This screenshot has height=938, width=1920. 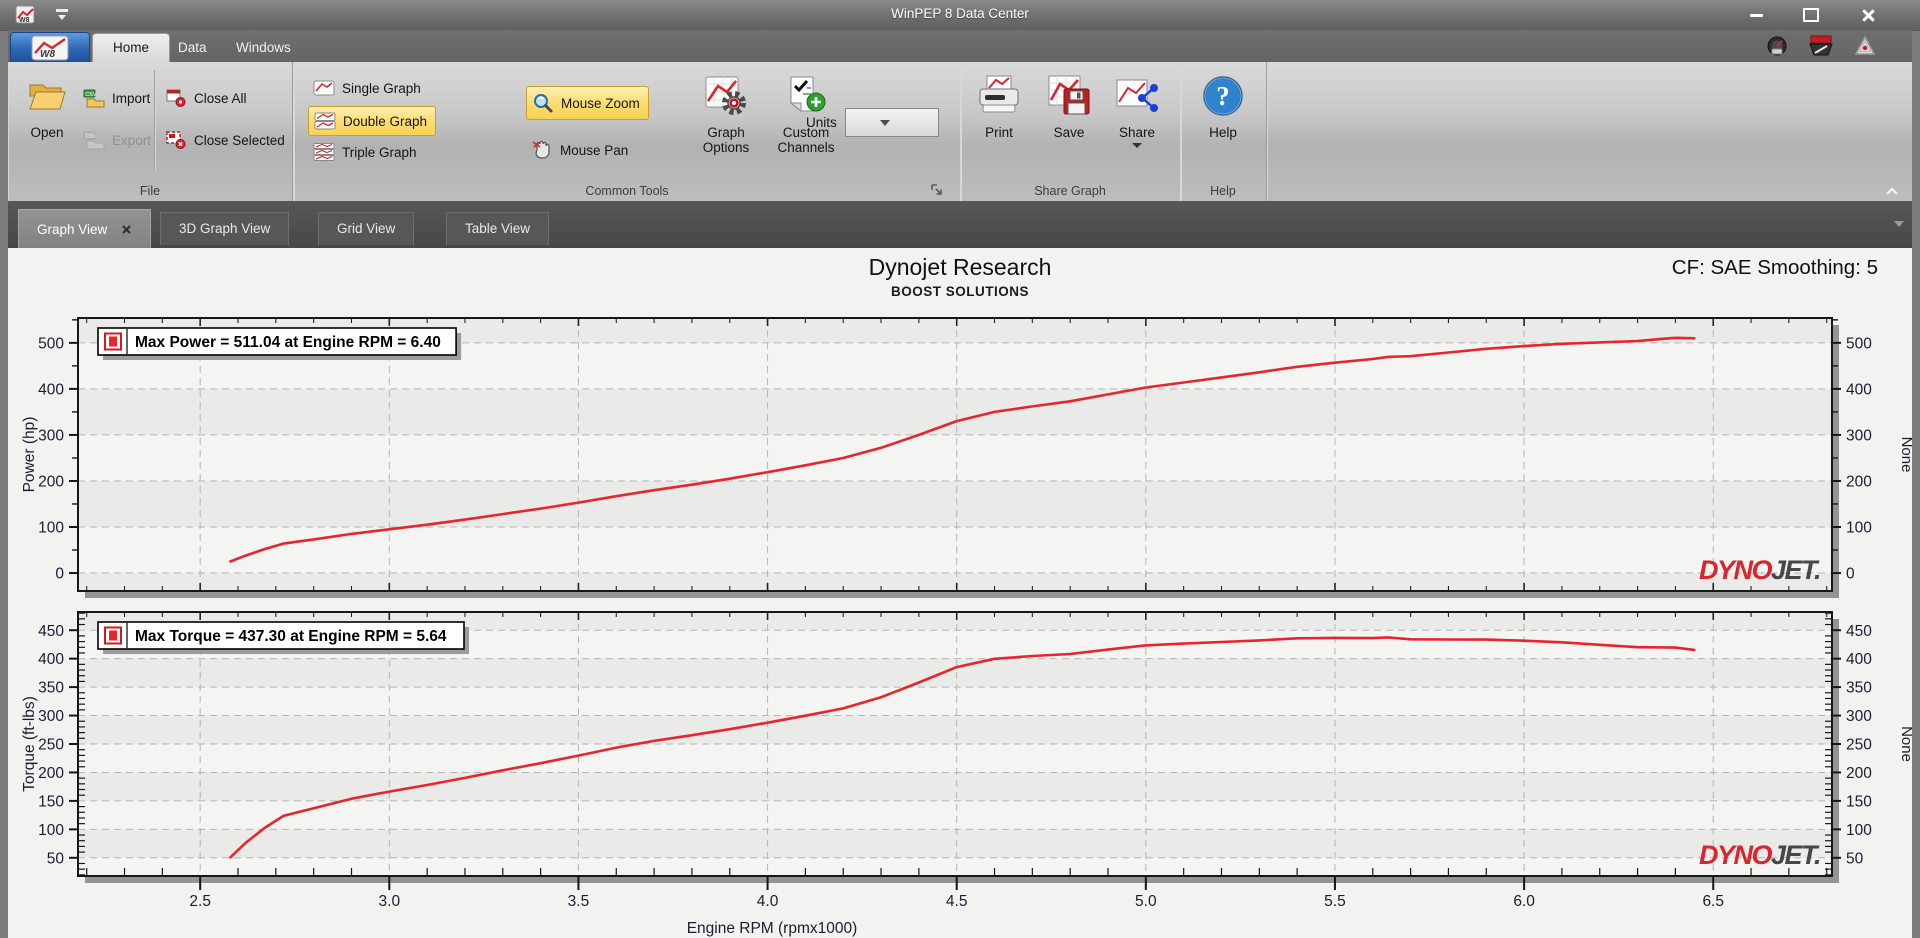 I want to click on units-dropdown, so click(x=891, y=122).